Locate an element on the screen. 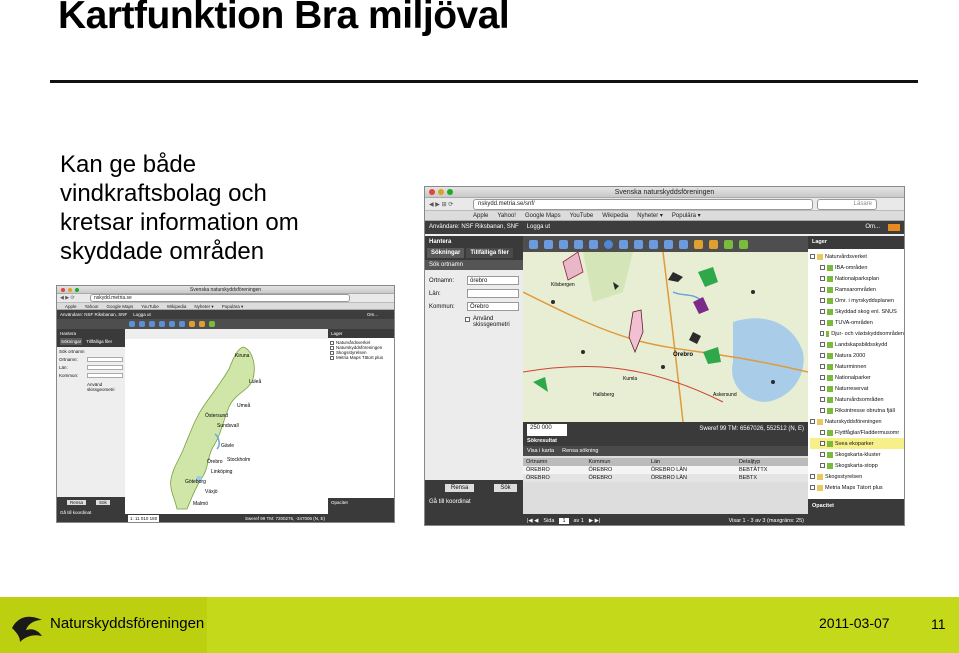  layer-item: Flyttfåglar/Fladdermusomr is located at coordinates (857, 432).